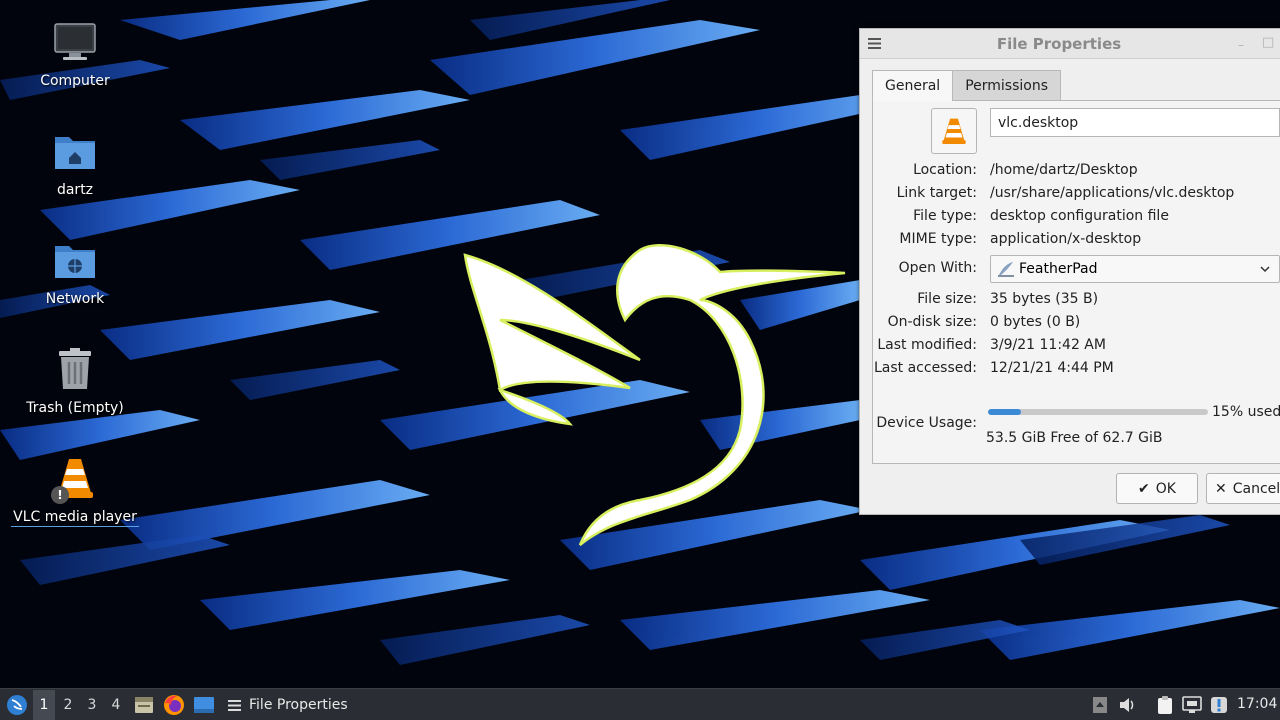 The width and height of the screenshot is (1280, 720). Describe the element at coordinates (68, 705) in the screenshot. I see `workspace-2: 2` at that location.